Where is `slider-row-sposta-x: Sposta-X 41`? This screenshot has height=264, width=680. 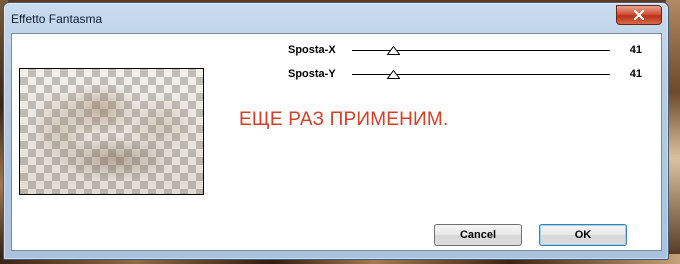 slider-row-sposta-x: Sposta-X 41 is located at coordinates (336, 51).